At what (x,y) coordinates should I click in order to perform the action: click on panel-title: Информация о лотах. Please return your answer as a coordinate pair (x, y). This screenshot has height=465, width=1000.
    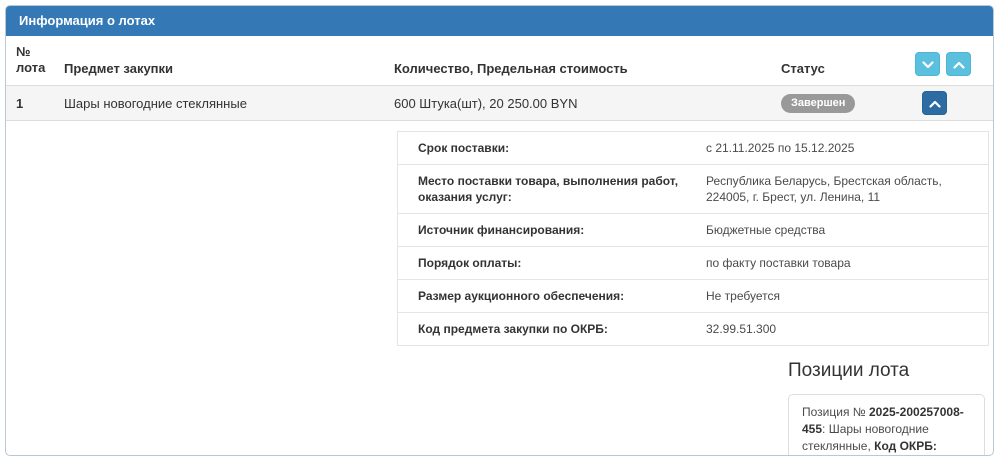
    Looking at the image, I should click on (499, 21).